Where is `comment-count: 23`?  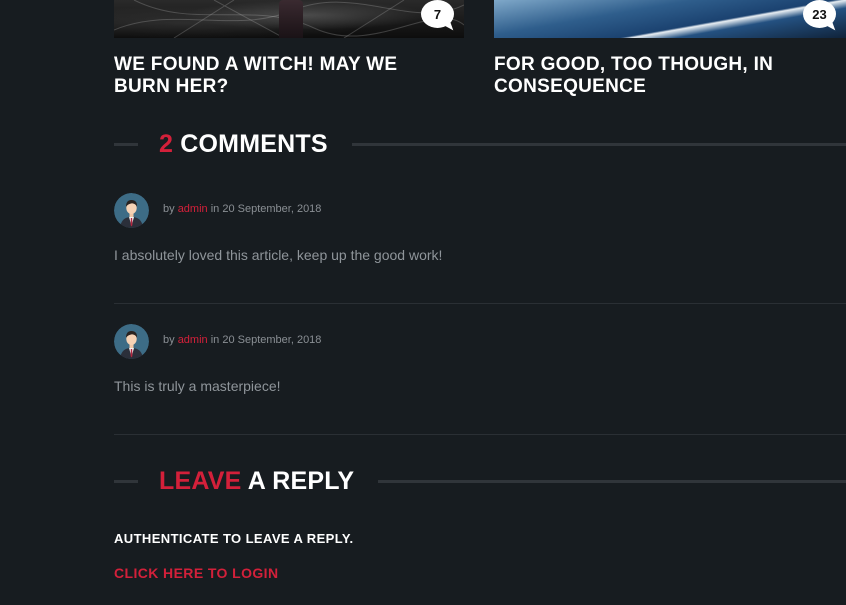 comment-count: 23 is located at coordinates (819, 14).